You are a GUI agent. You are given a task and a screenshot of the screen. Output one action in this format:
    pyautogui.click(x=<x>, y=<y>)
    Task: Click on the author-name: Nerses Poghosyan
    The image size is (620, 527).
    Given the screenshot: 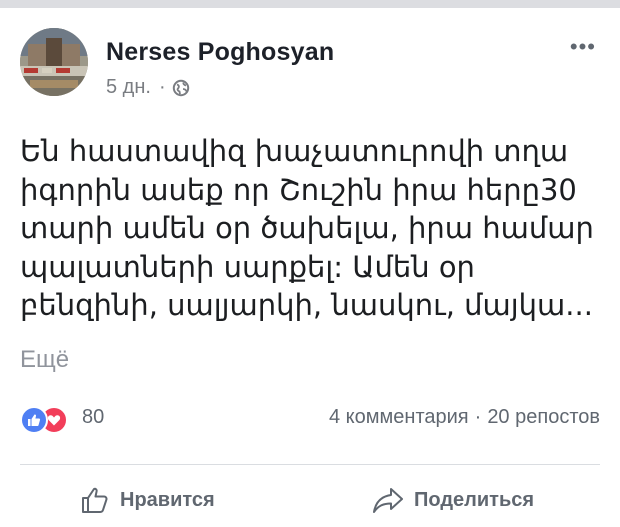 What is the action you would take?
    pyautogui.click(x=220, y=52)
    